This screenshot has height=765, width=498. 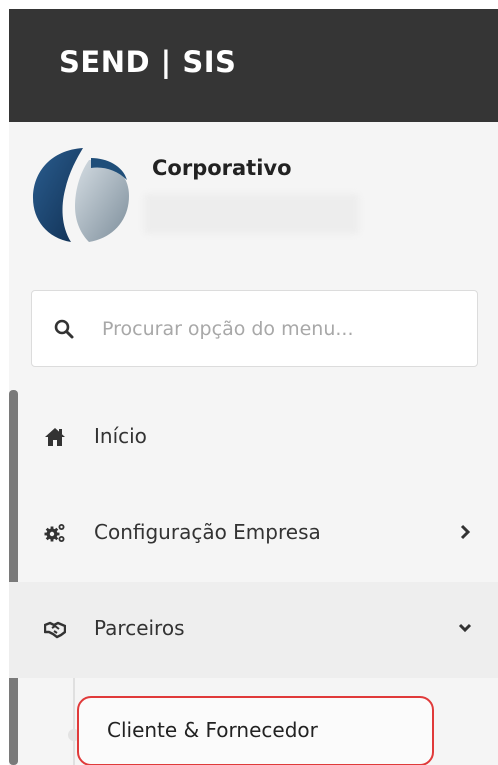 I want to click on search-box, so click(x=254, y=328).